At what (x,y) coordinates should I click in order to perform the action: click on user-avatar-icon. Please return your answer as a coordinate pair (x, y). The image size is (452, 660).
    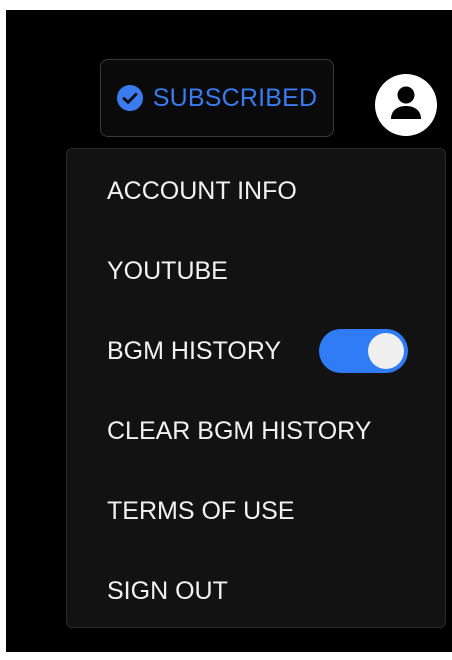
    Looking at the image, I should click on (406, 105).